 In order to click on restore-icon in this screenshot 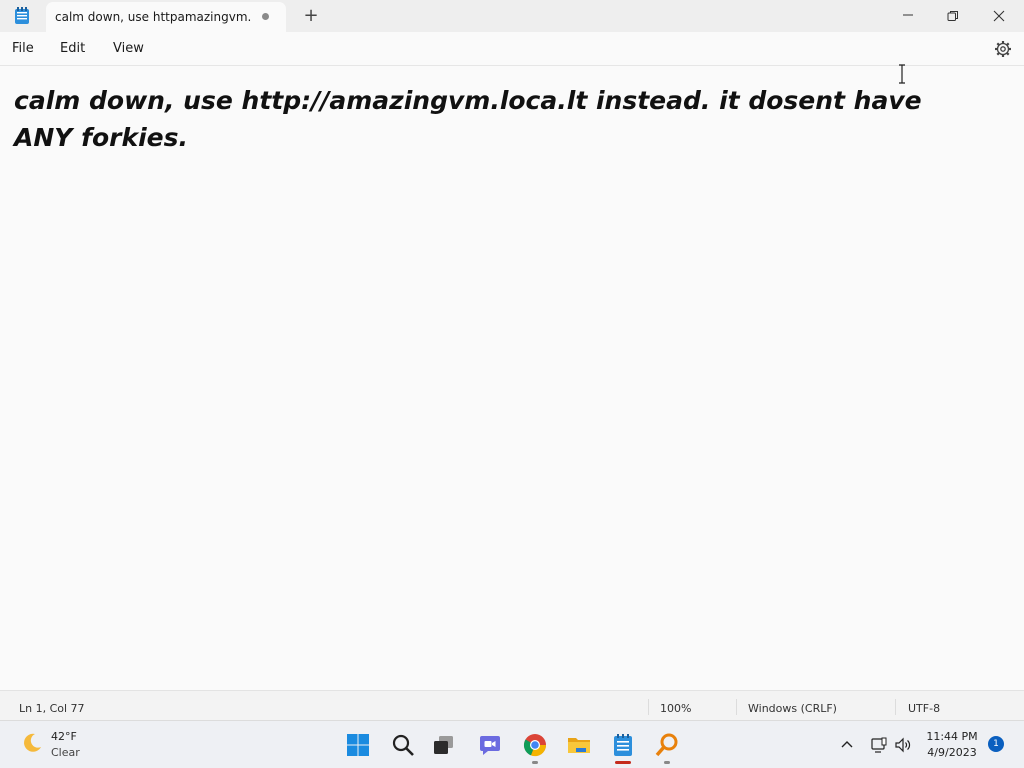, I will do `click(952, 16)`.